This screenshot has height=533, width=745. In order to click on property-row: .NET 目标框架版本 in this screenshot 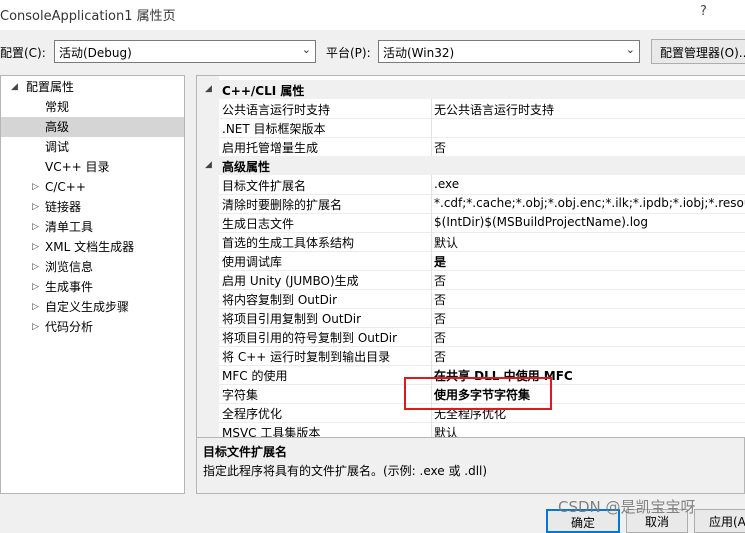, I will do `click(482, 128)`.